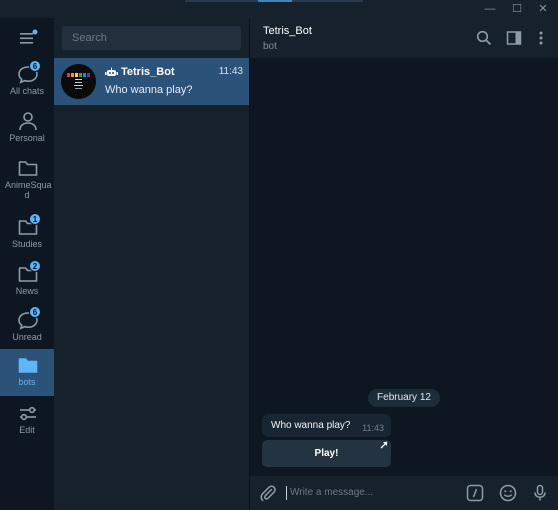  I want to click on more-options-icon, so click(541, 38).